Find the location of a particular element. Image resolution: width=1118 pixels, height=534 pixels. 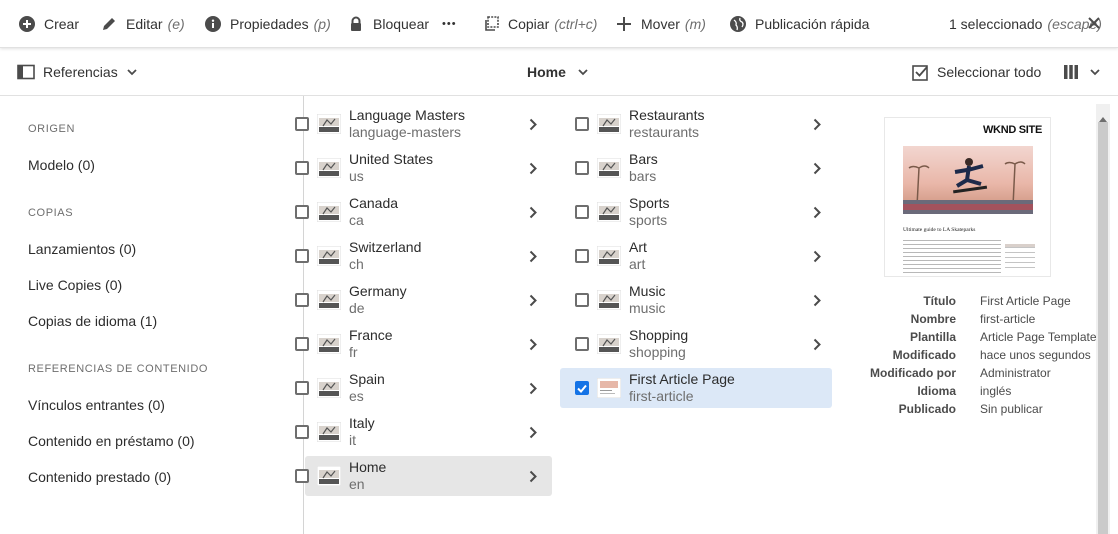

column-row-music: Music music is located at coordinates (696, 300).